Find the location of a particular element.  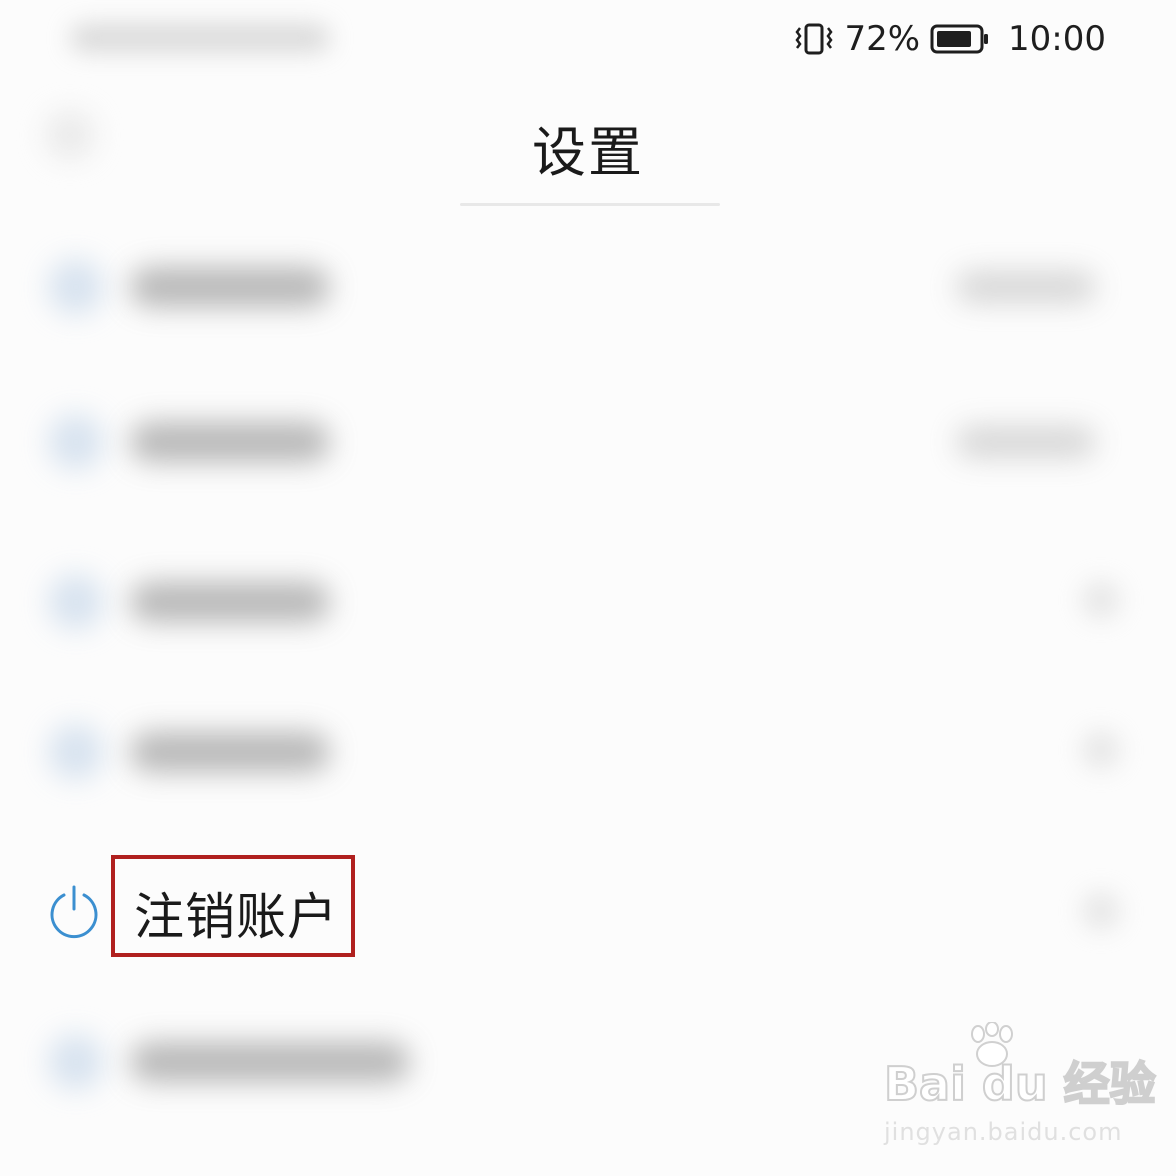

watermark-url: jingyan.baidu.com is located at coordinates (1003, 1132).